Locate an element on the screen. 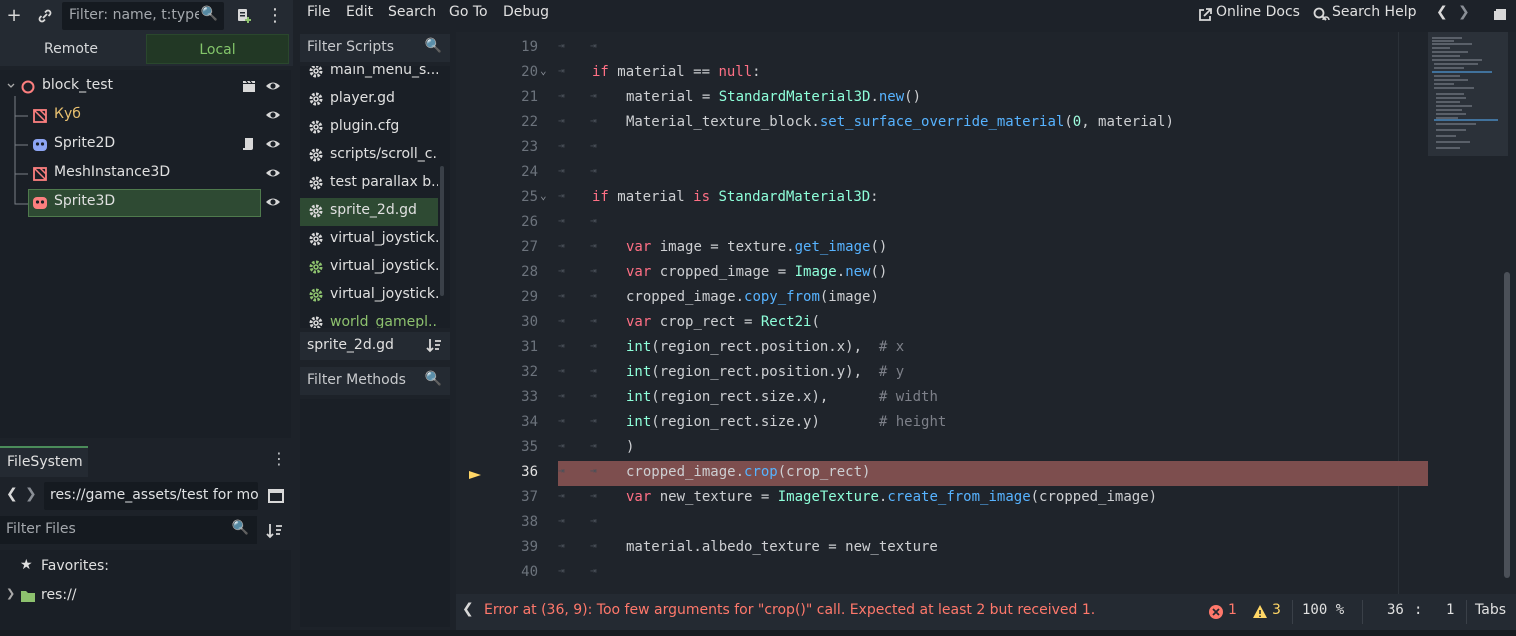 This screenshot has height=636, width=1516. toggle-panel-icon: ❮ is located at coordinates (468, 609).